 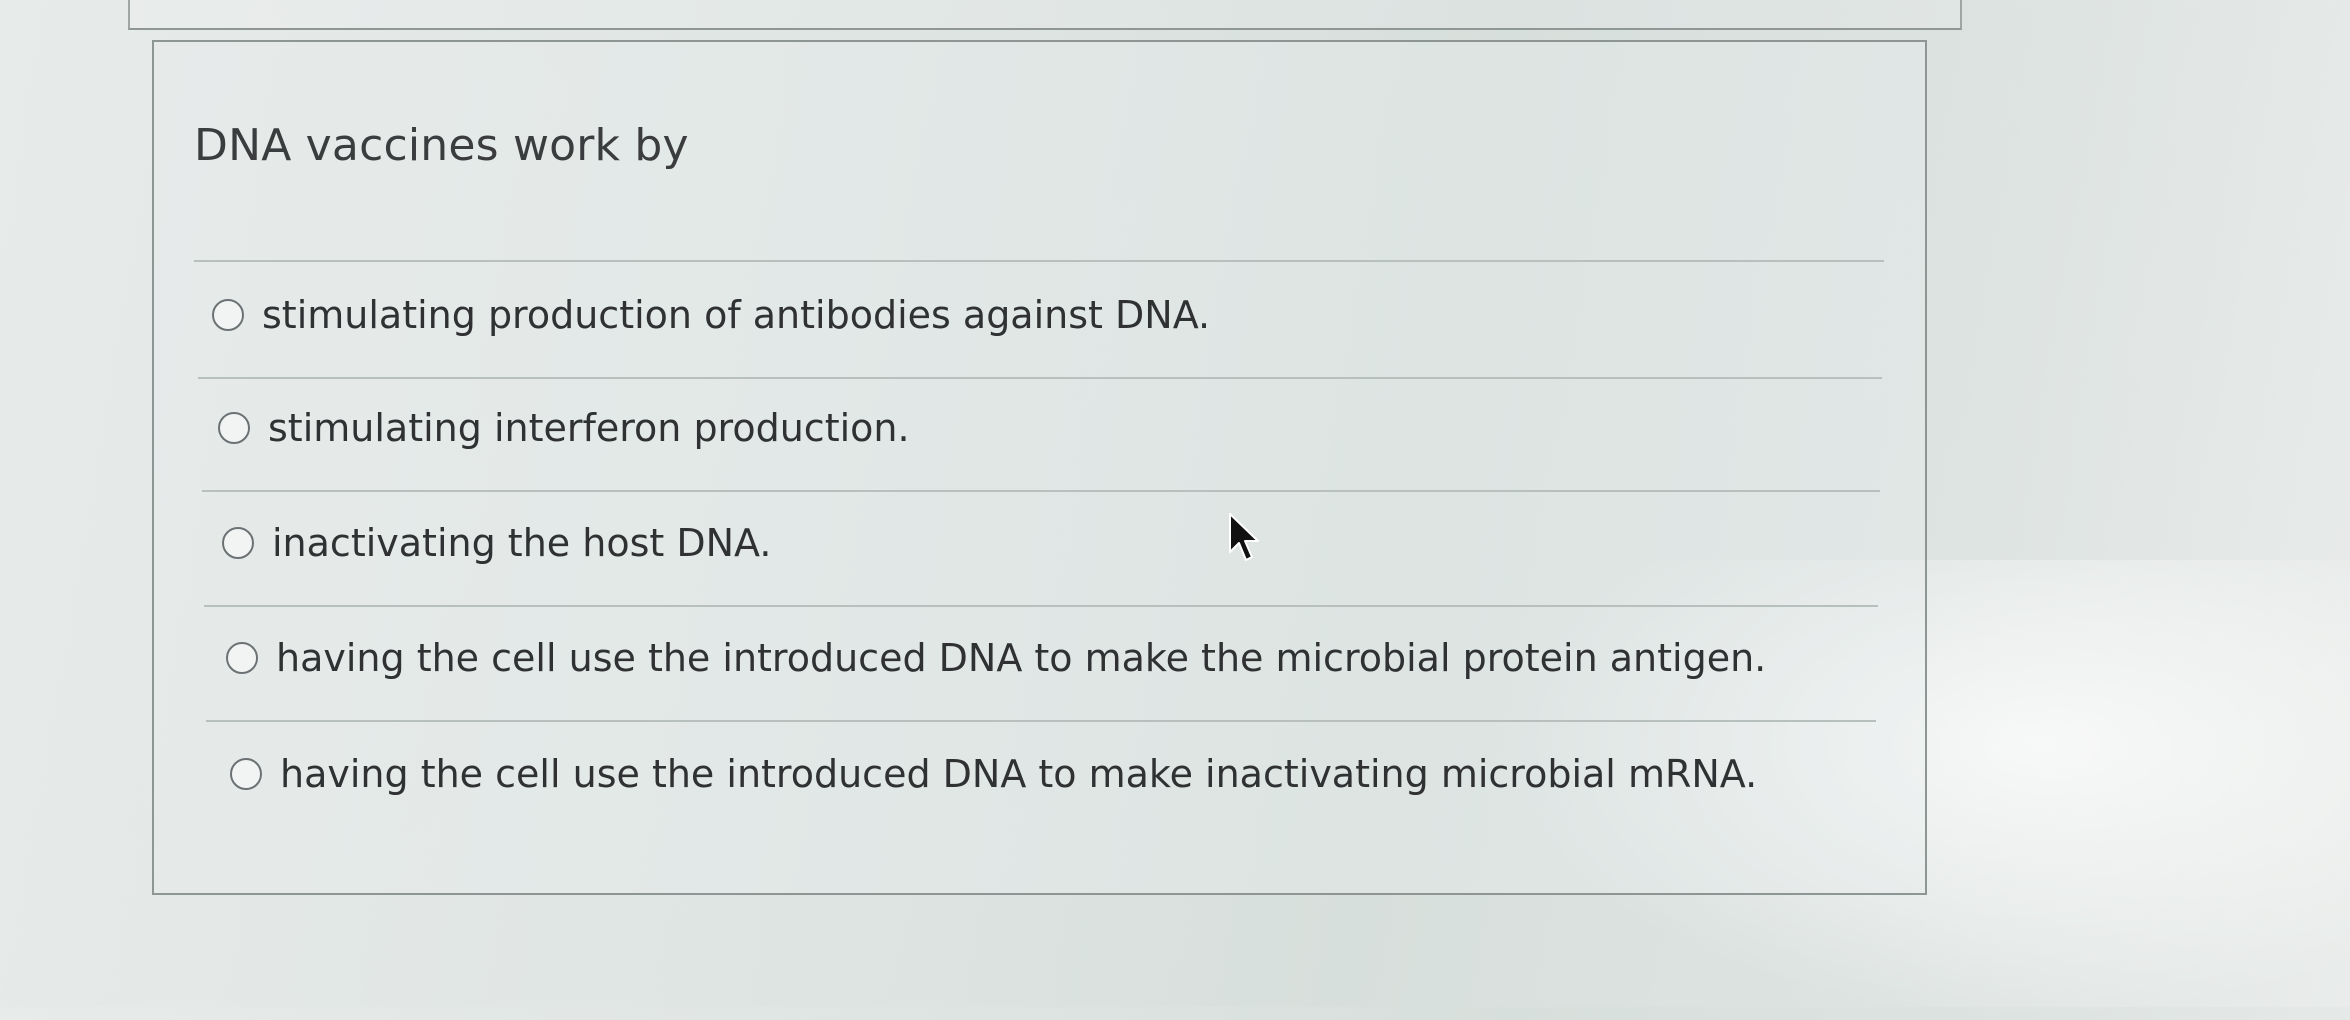 I want to click on option-3: inactivating the host DNA., so click(x=496, y=543).